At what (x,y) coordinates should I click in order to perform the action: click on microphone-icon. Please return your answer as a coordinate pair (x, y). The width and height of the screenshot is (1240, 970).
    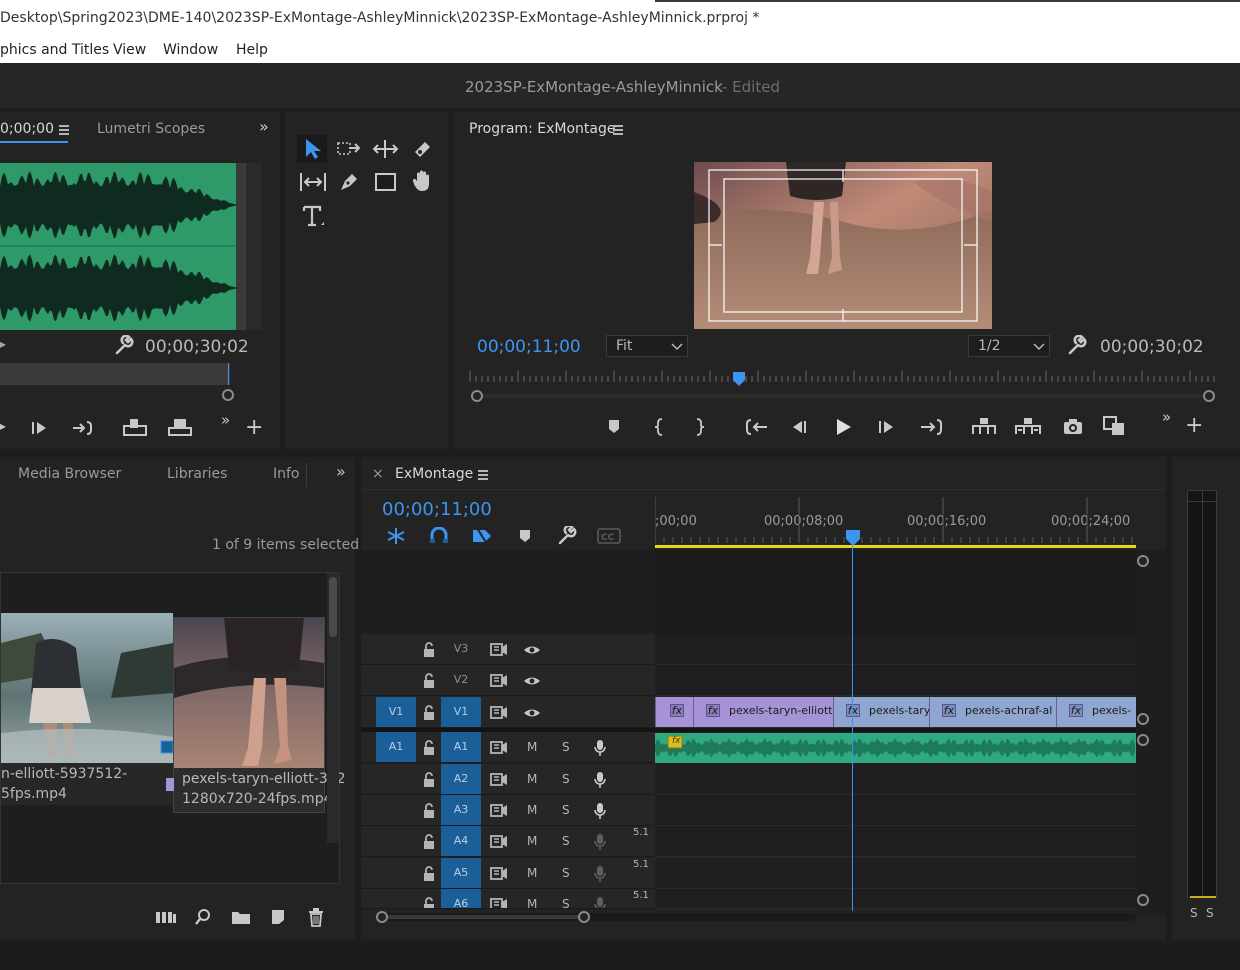
    Looking at the image, I should click on (600, 748).